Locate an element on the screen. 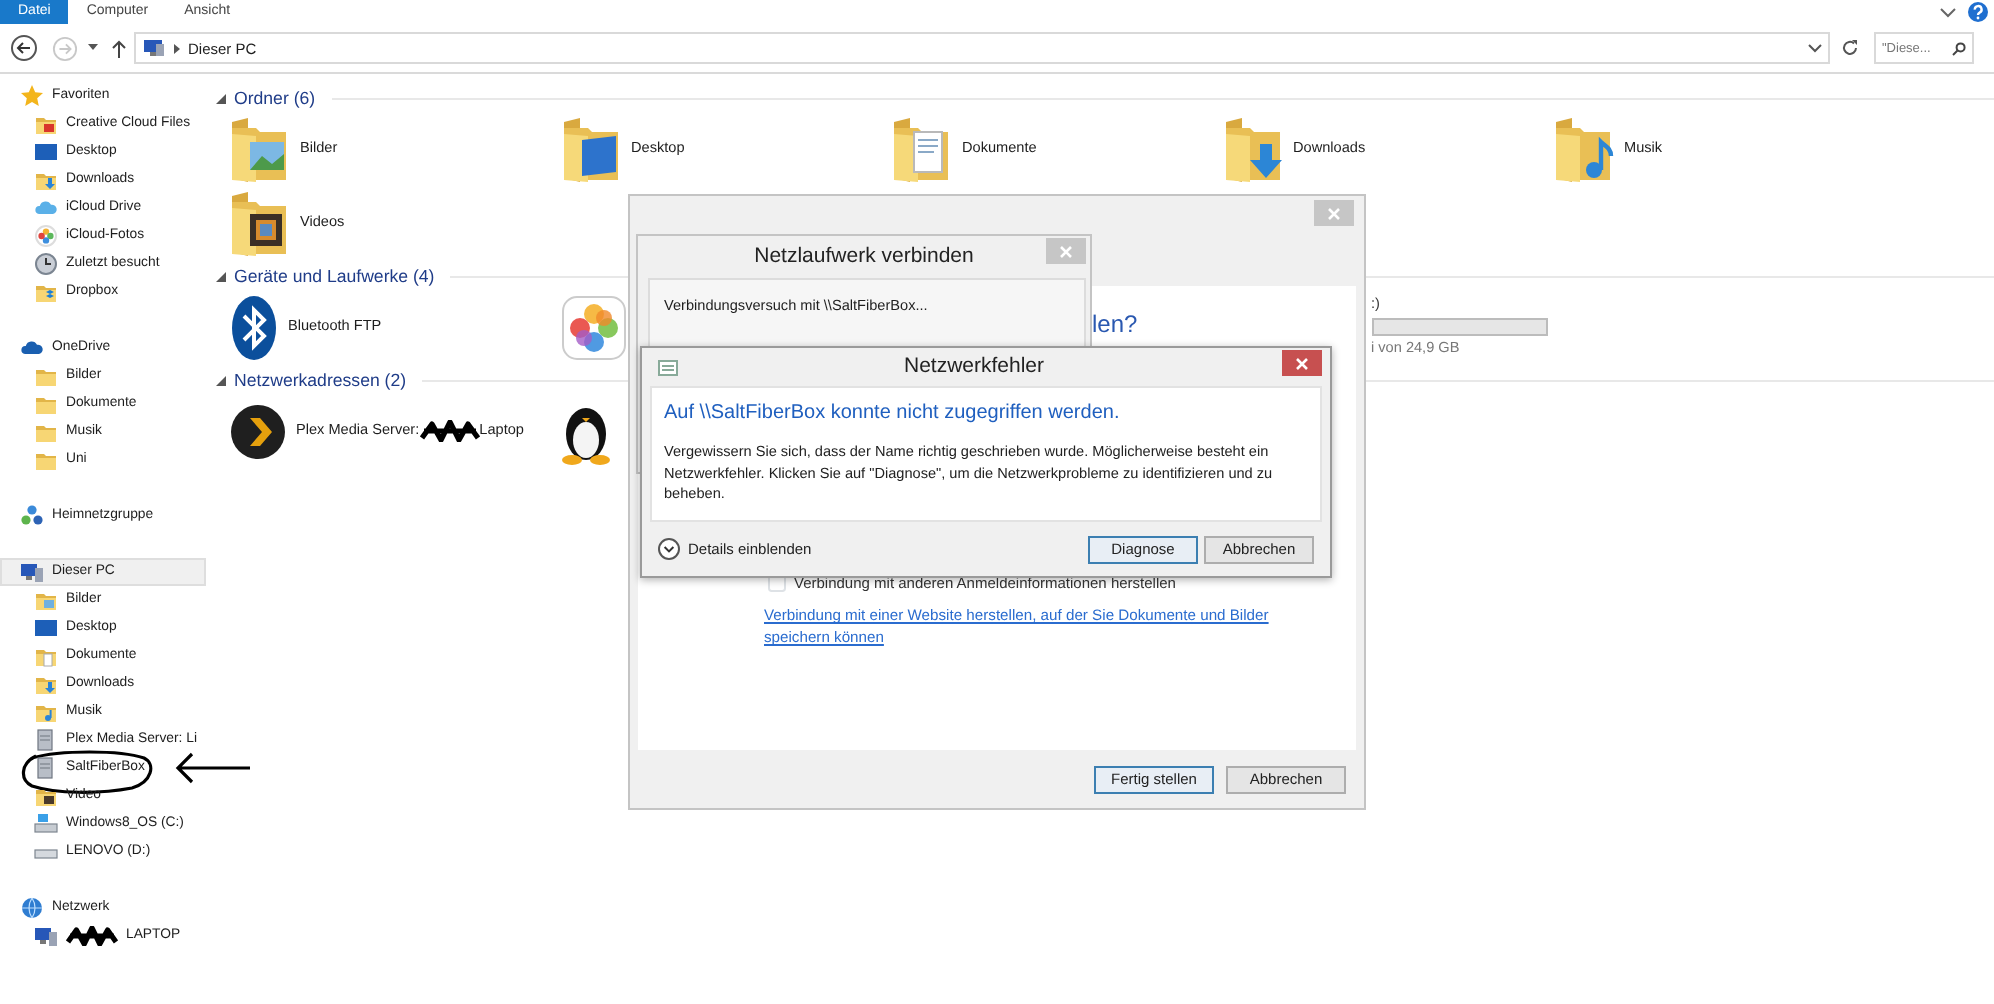 This screenshot has height=1004, width=1994. star-icon is located at coordinates (32, 96).